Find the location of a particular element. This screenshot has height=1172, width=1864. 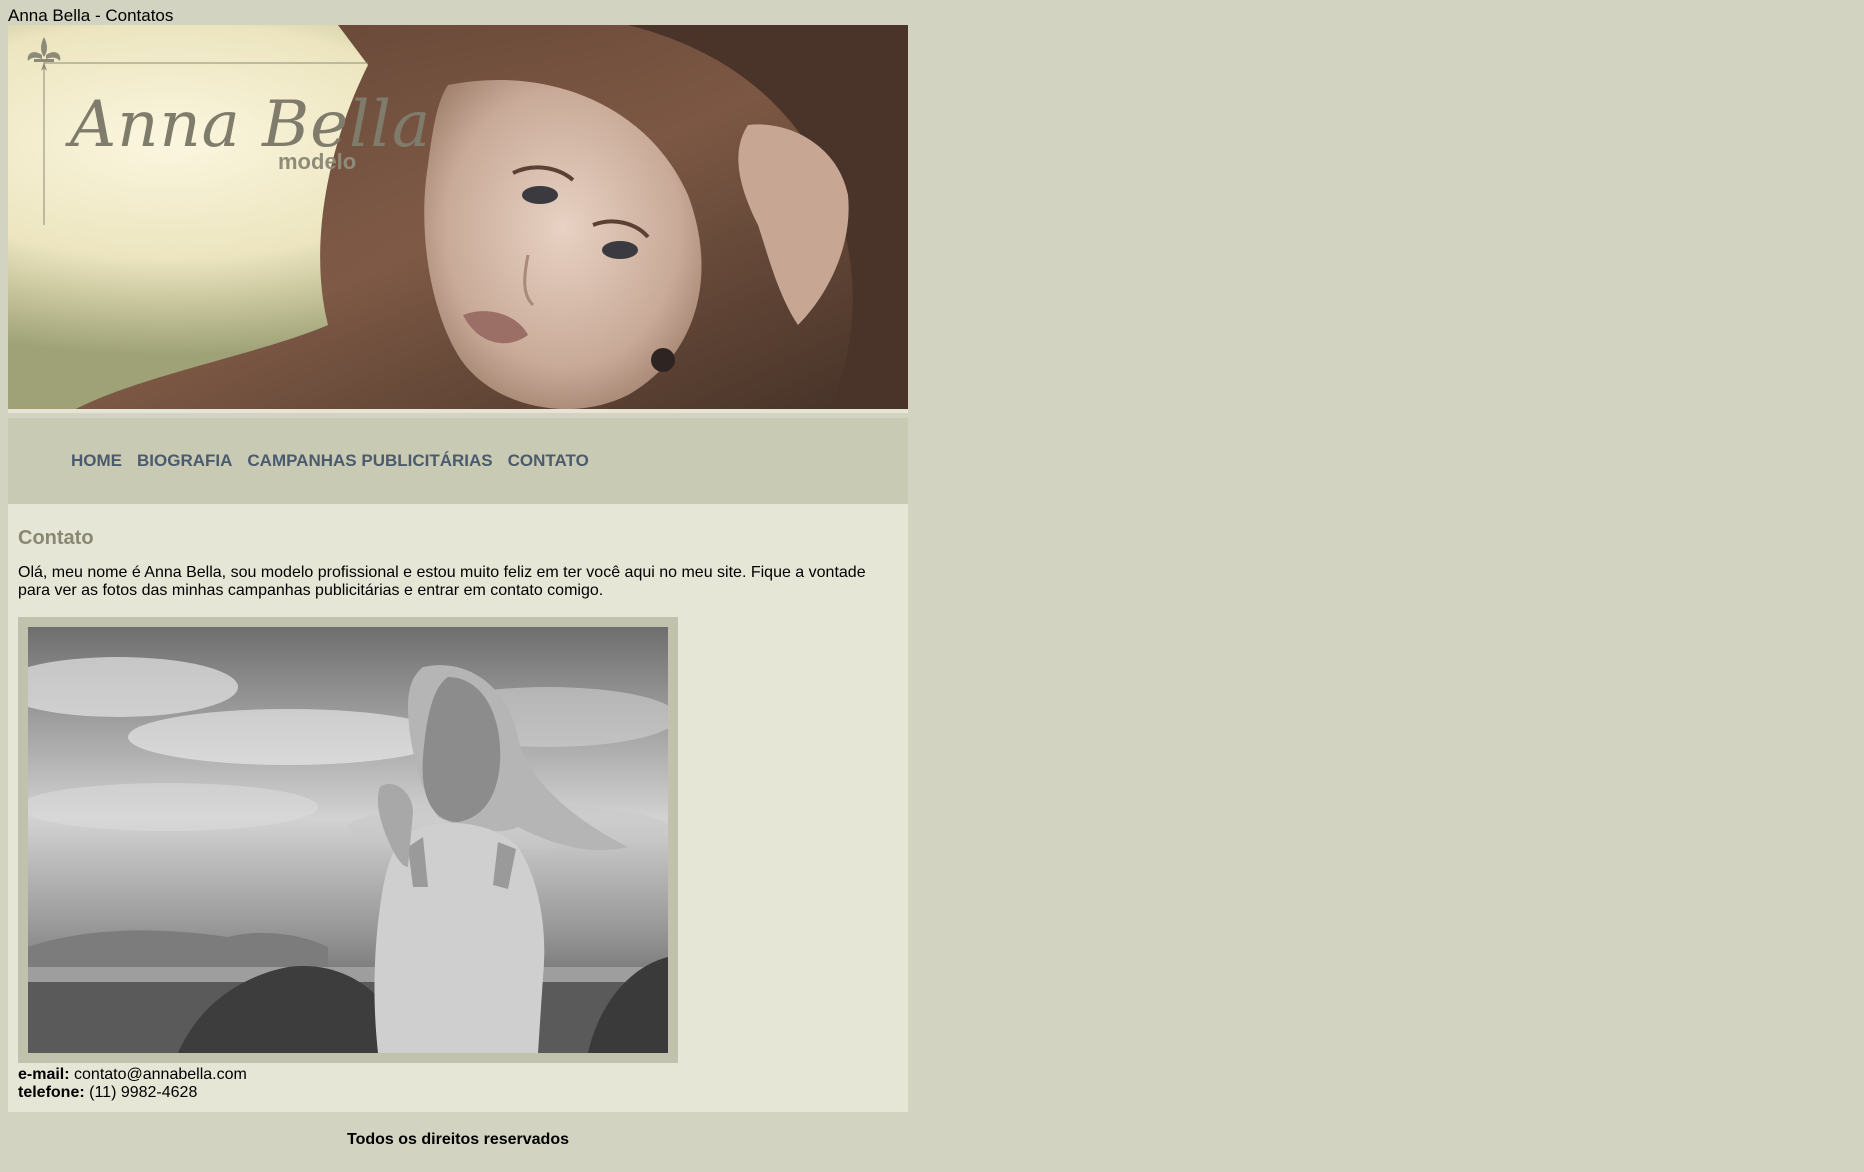

contact-photo is located at coordinates (348, 840).